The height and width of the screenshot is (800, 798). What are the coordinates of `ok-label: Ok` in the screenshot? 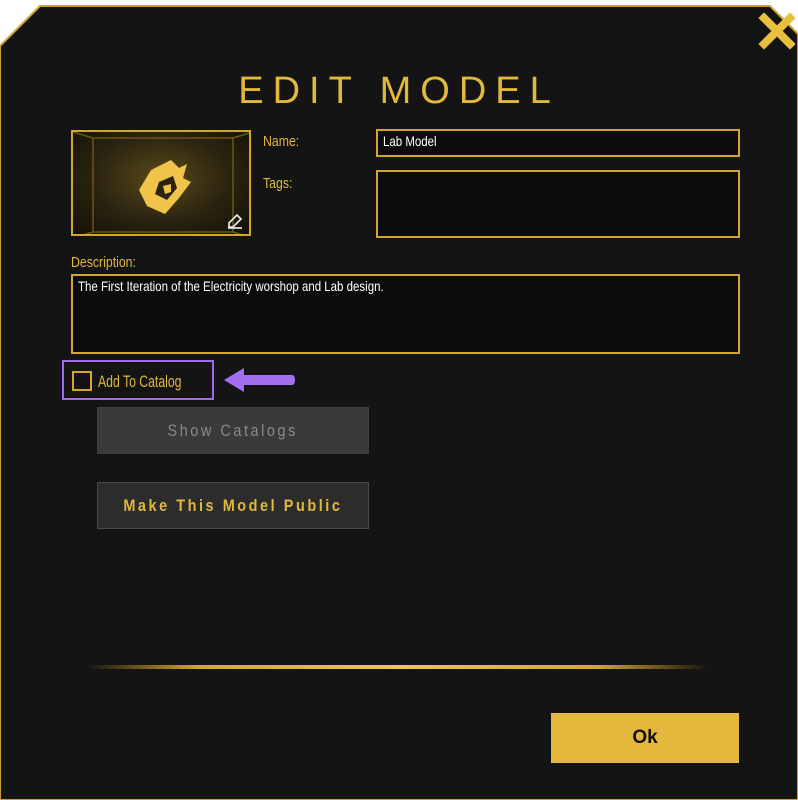 It's located at (645, 737).